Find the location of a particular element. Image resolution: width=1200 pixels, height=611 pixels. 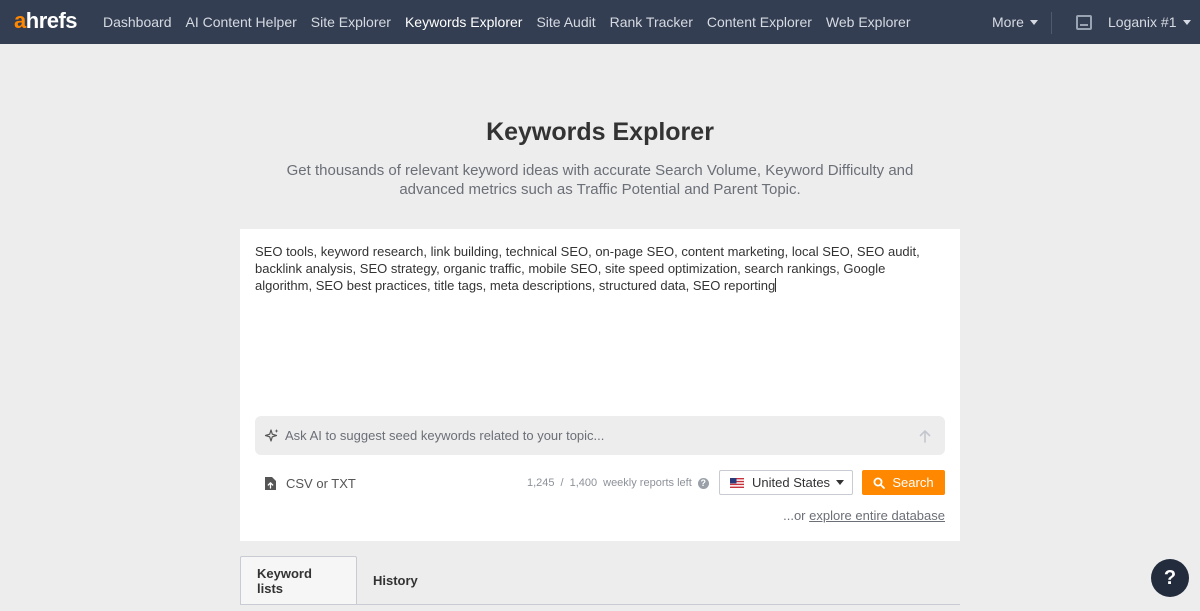

tab-keyword-lists: Keyword lists is located at coordinates (298, 580).